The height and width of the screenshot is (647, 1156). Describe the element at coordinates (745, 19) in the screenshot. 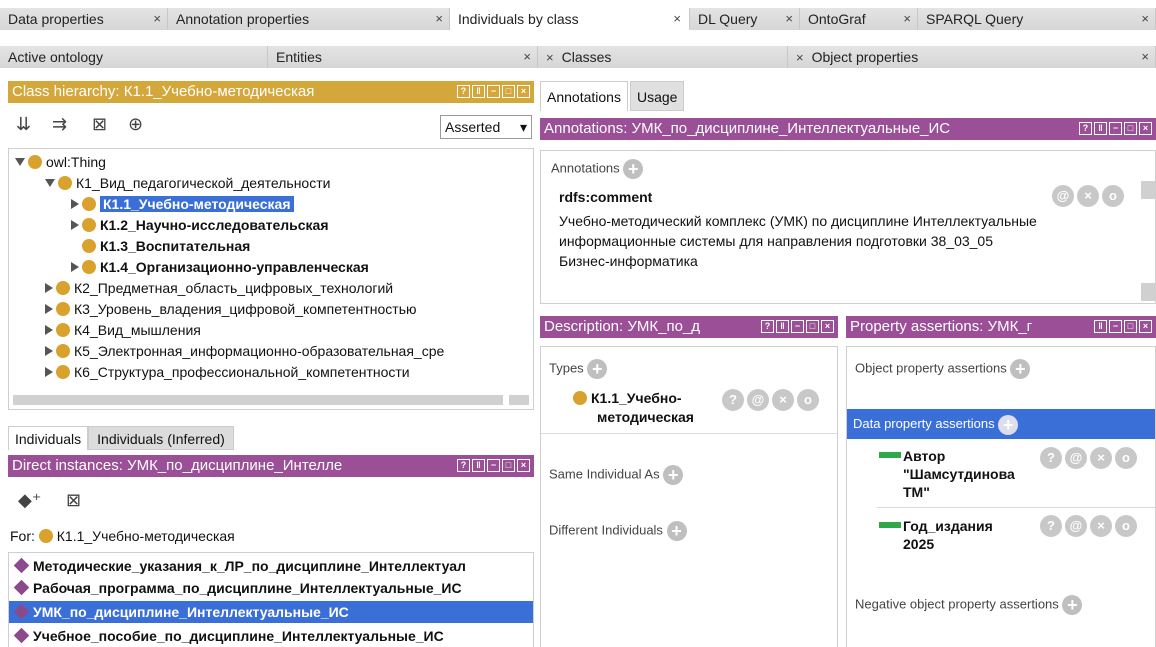

I see `tab-dl-query: DL Query ×` at that location.